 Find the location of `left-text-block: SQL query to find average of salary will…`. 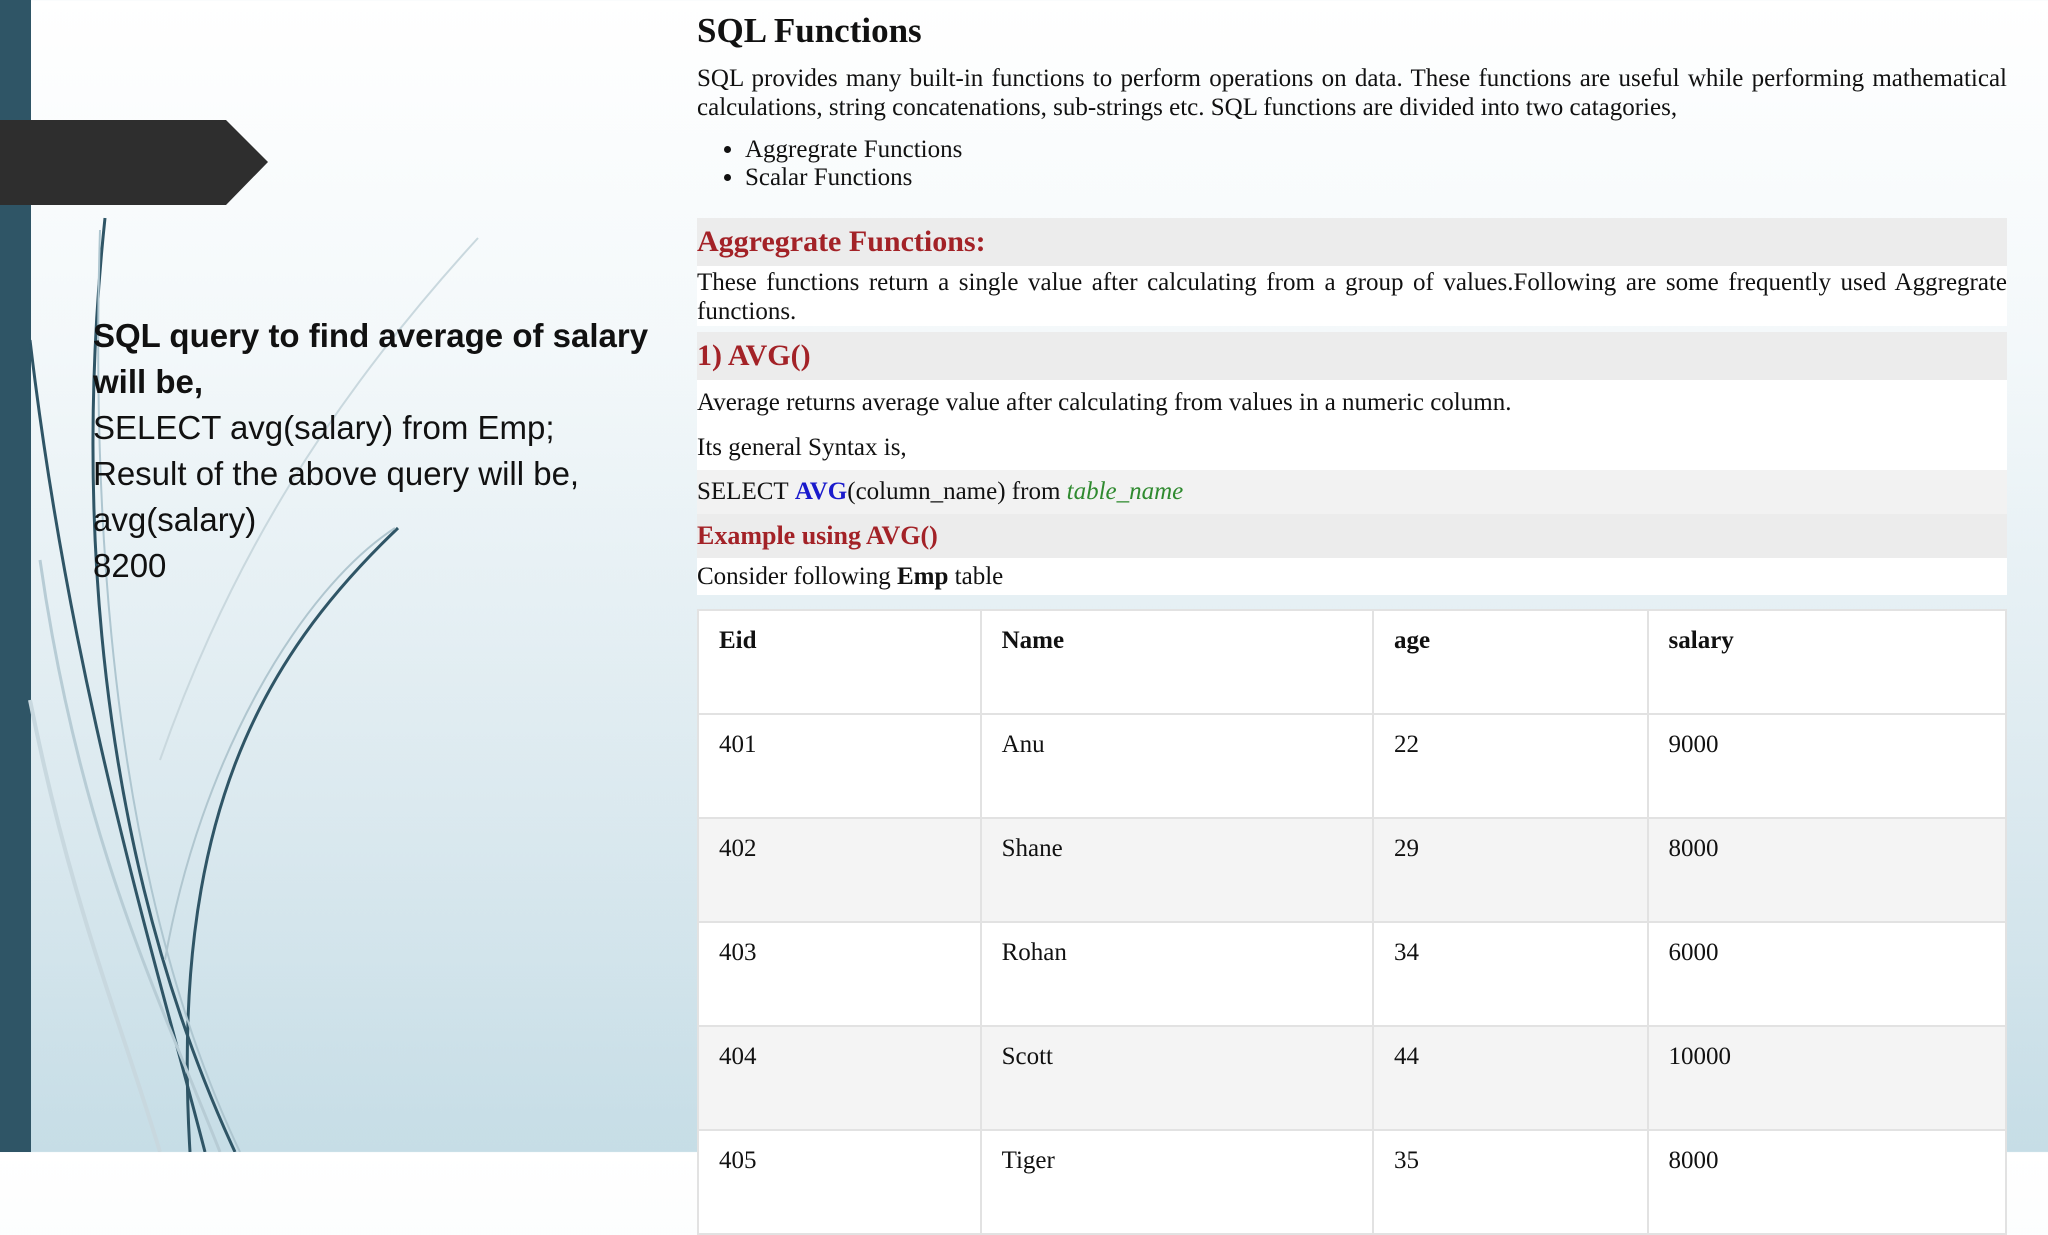

left-text-block: SQL query to find average of salary will… is located at coordinates (378, 451).